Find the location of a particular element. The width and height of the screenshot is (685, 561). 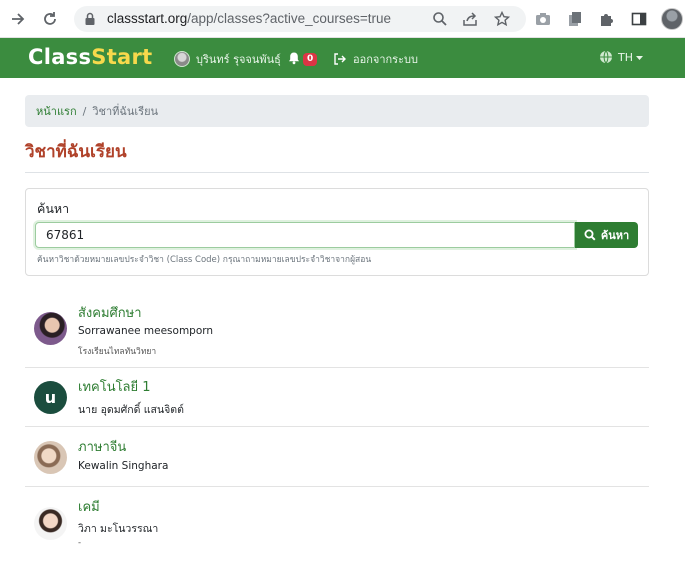

logout-link: ออกจากระบบ is located at coordinates (375, 59).